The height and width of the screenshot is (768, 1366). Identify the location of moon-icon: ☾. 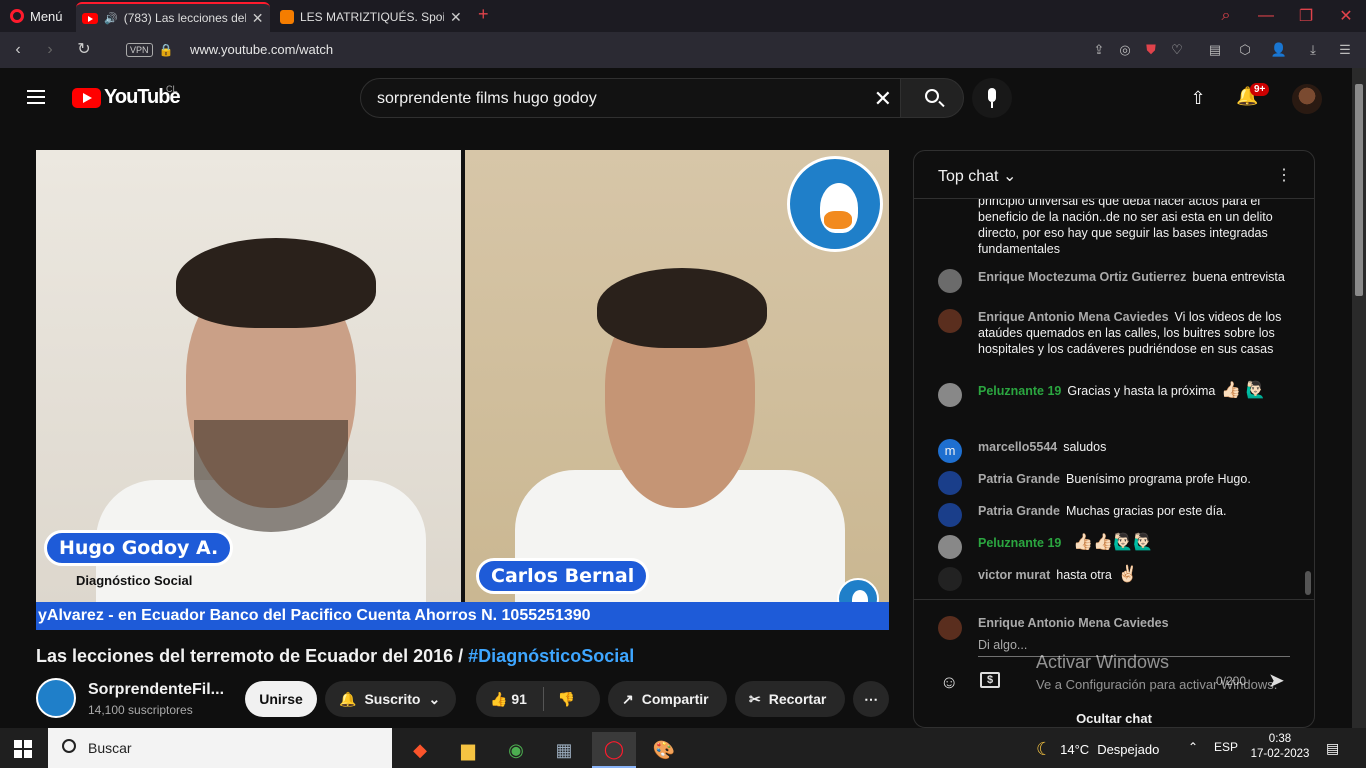
(1044, 749).